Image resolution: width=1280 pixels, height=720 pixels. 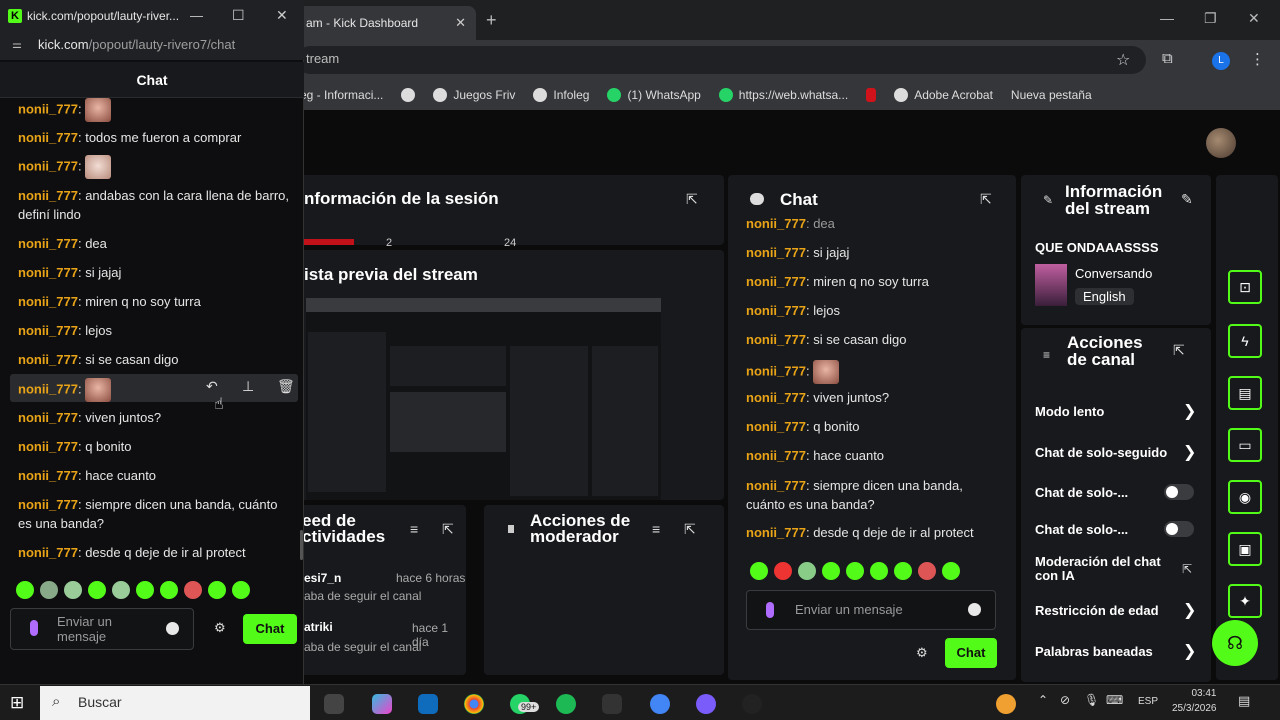 I want to click on extensions-icon: ⧉, so click(x=1167, y=58).